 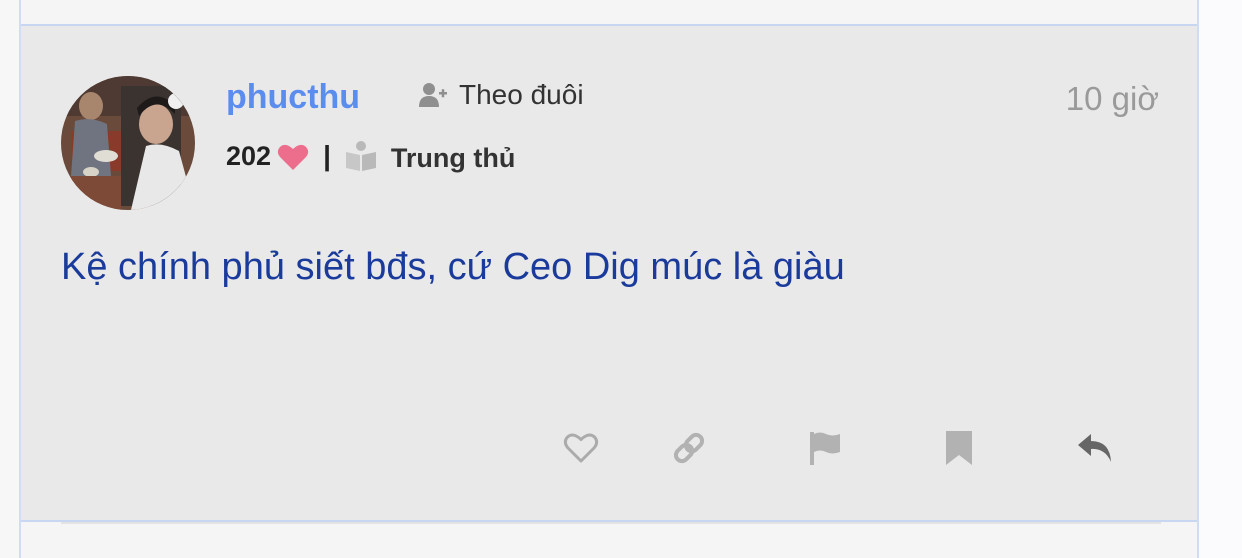 I want to click on rank-icon, so click(x=360, y=156).